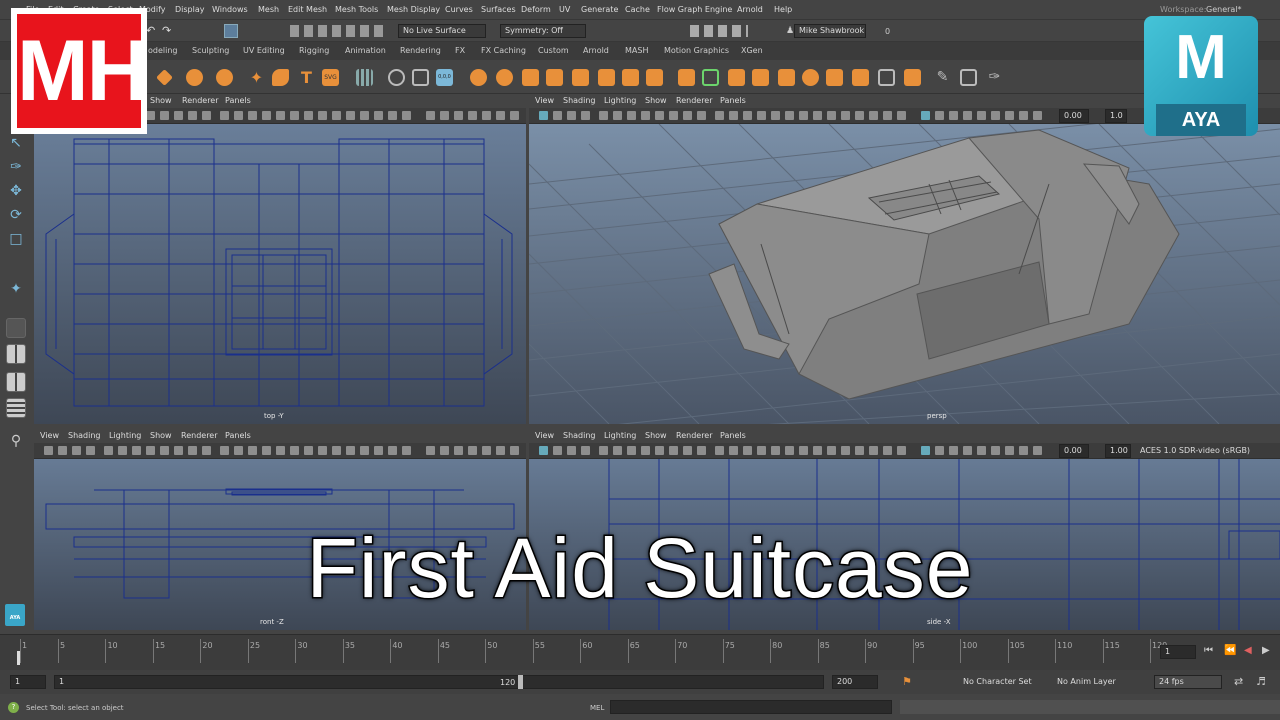 The image size is (1280, 720). Describe the element at coordinates (630, 77) in the screenshot. I see `bevel-icon` at that location.